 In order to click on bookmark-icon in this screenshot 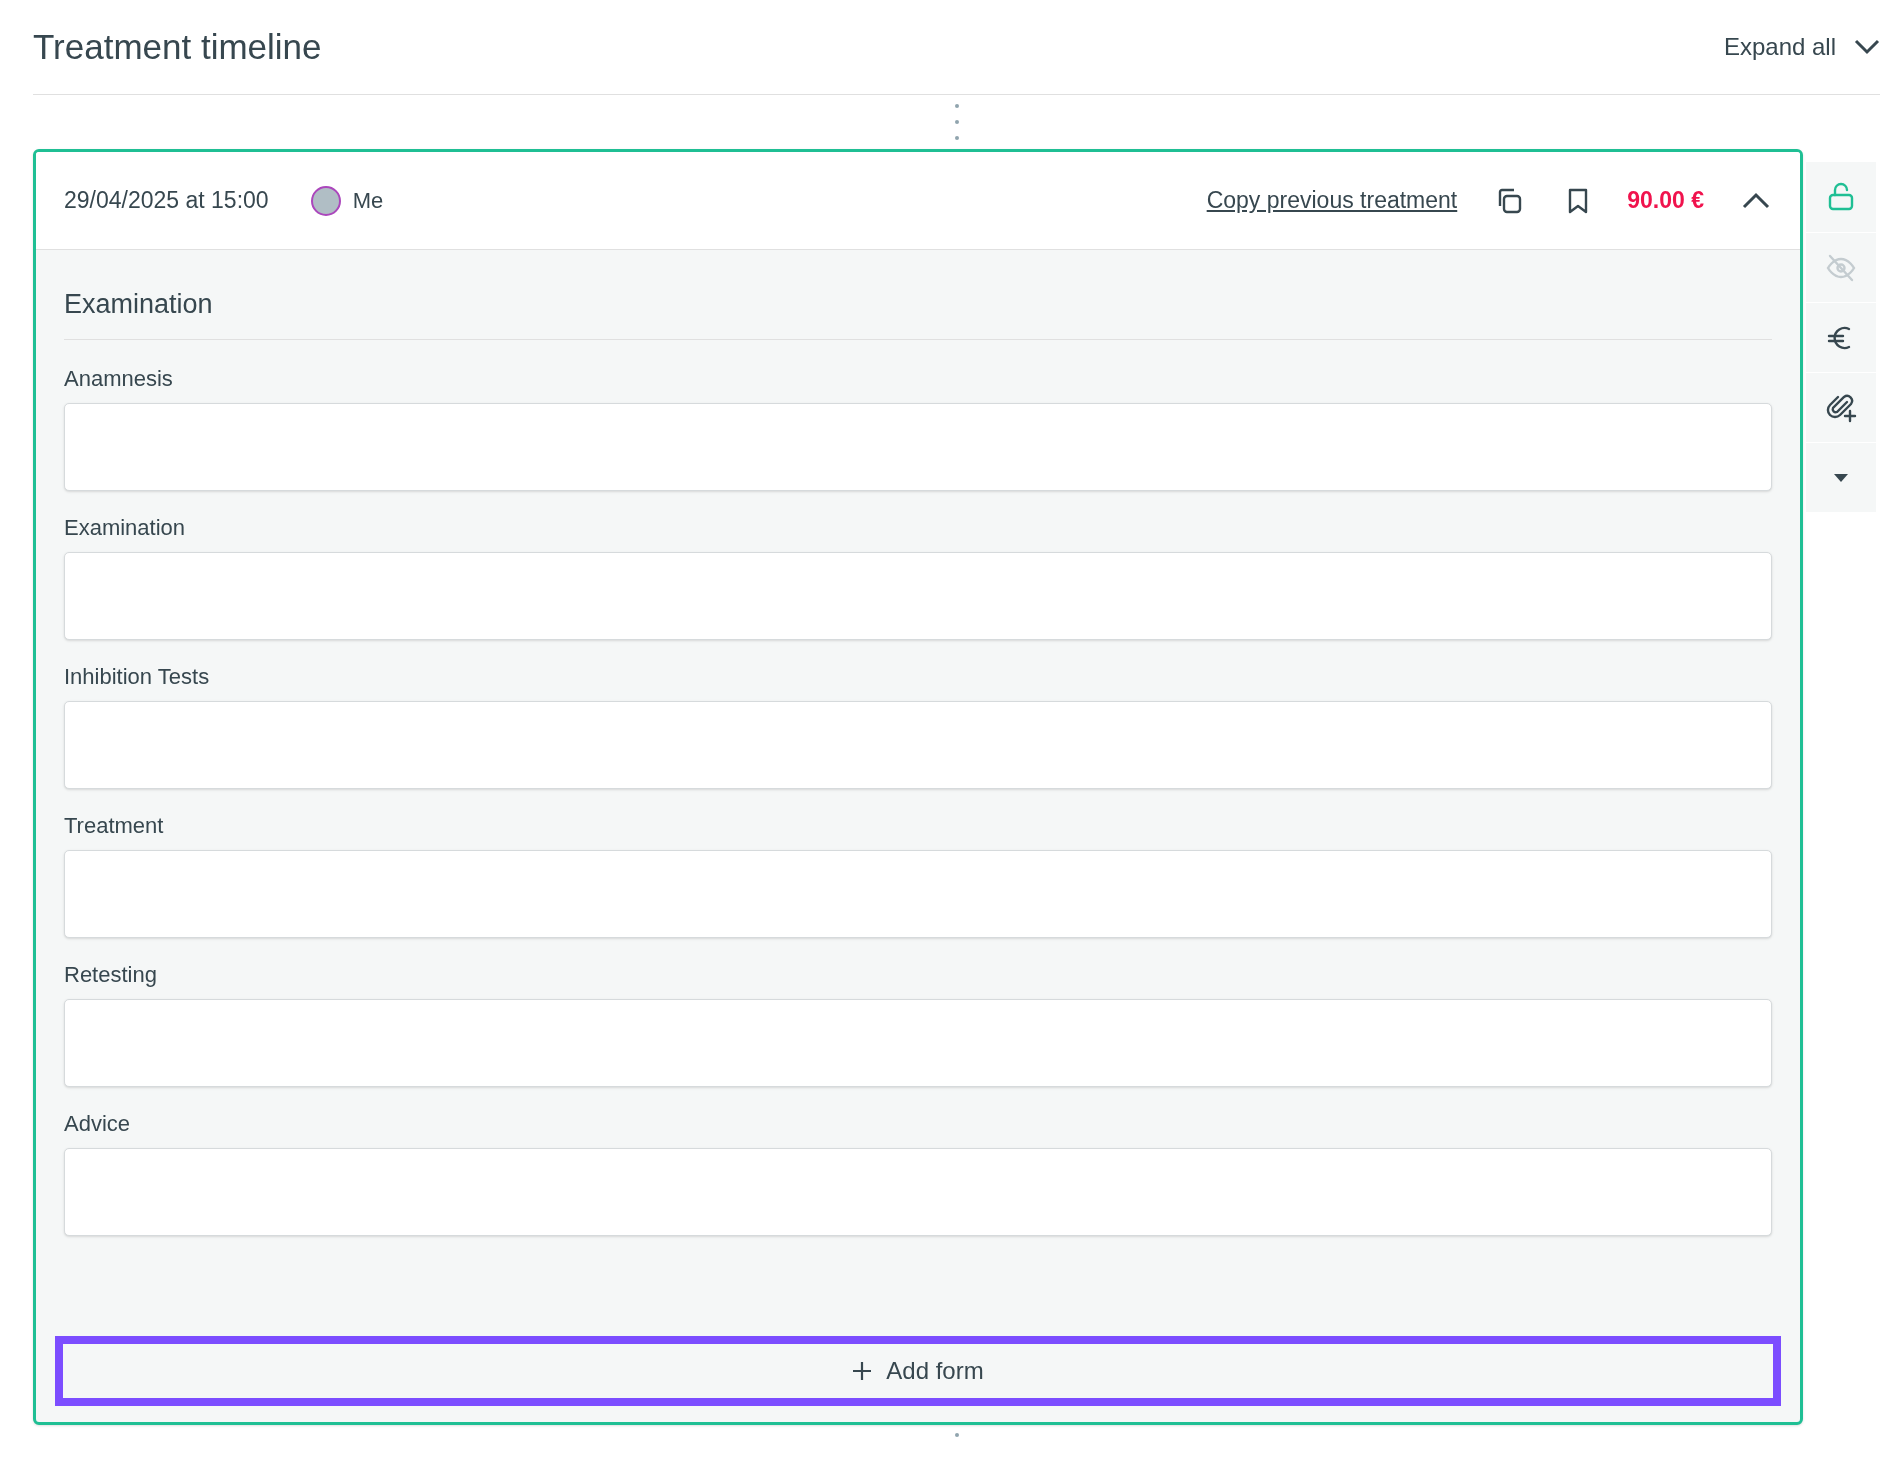, I will do `click(1578, 200)`.